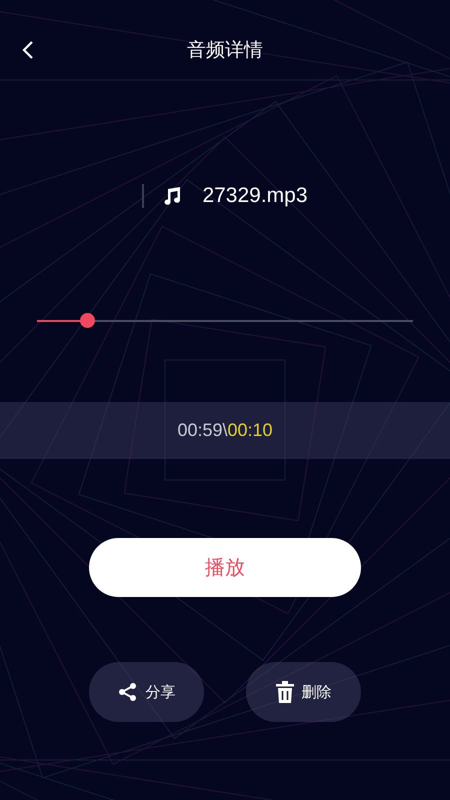 This screenshot has width=450, height=800. Describe the element at coordinates (303, 692) in the screenshot. I see `delete-button: 删除` at that location.